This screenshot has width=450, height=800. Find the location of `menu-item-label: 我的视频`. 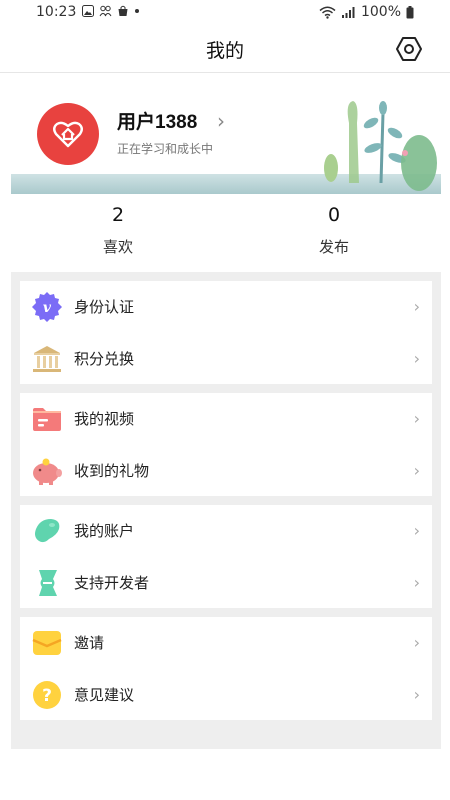

menu-item-label: 我的视频 is located at coordinates (104, 419).